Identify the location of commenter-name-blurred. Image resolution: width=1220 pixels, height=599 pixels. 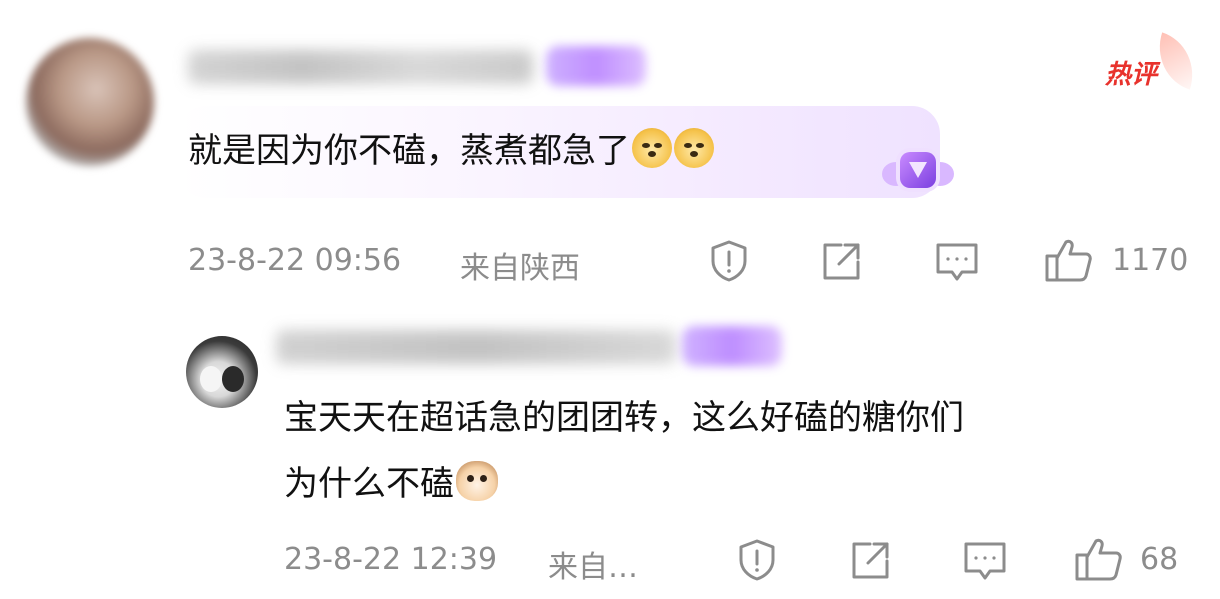
(360, 67).